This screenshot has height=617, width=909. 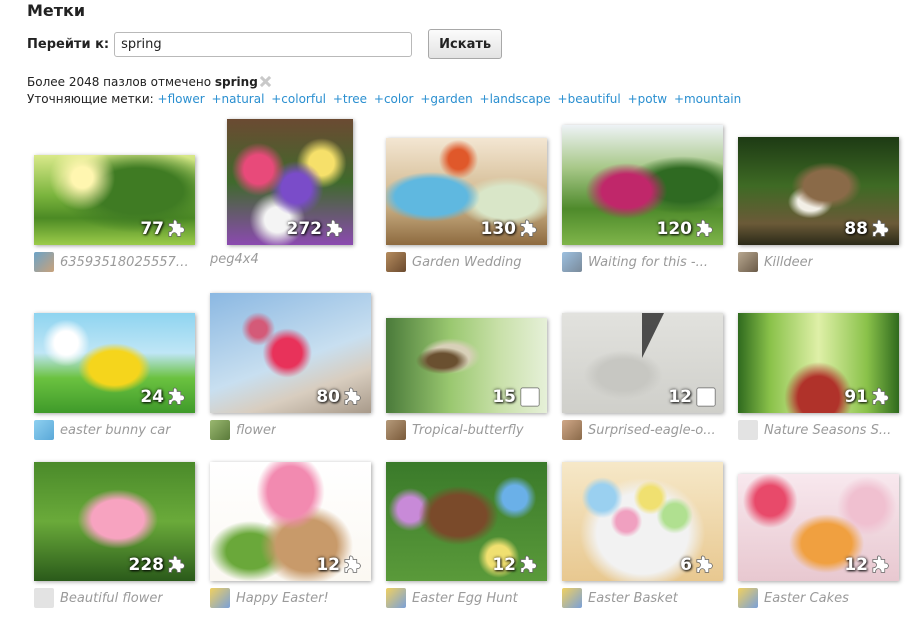 What do you see at coordinates (111, 598) in the screenshot?
I see `puzzle-title: Beautiful flower` at bounding box center [111, 598].